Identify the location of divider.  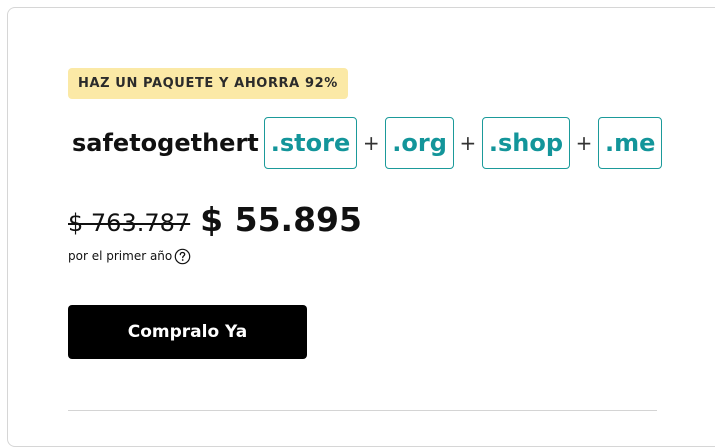
(362, 410).